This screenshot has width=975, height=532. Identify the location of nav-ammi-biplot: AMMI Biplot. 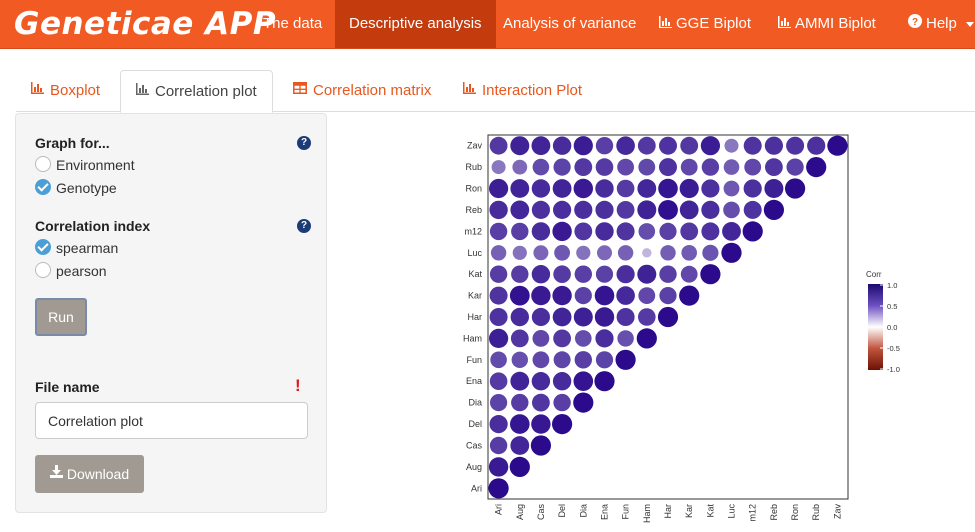
(827, 24).